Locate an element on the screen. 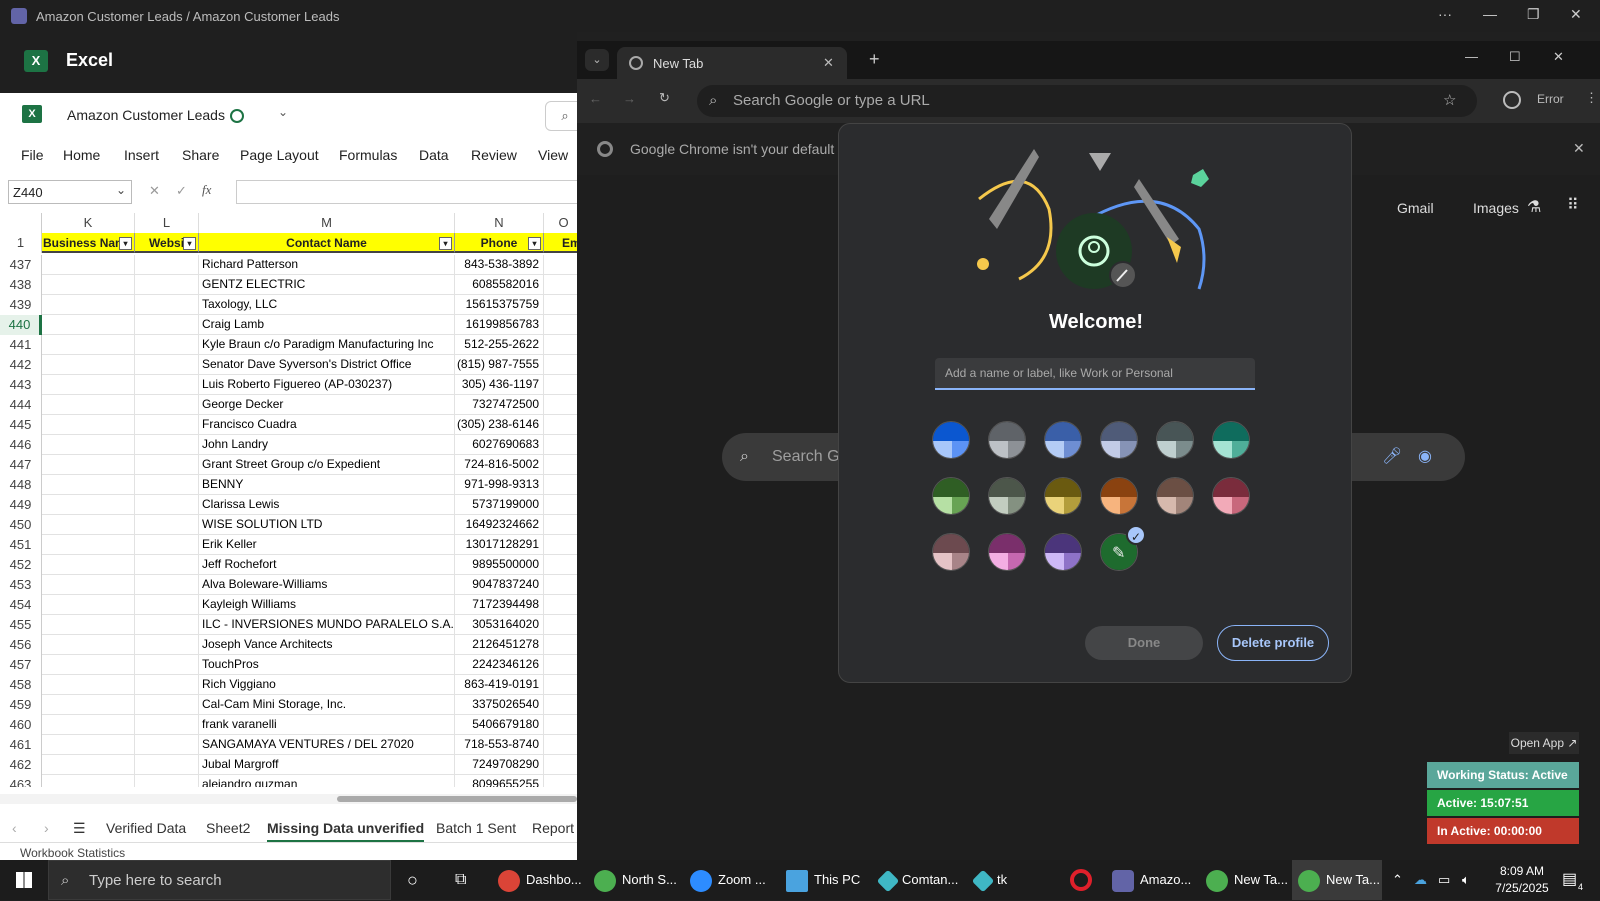 The width and height of the screenshot is (1600, 901). menu-view: View is located at coordinates (553, 155).